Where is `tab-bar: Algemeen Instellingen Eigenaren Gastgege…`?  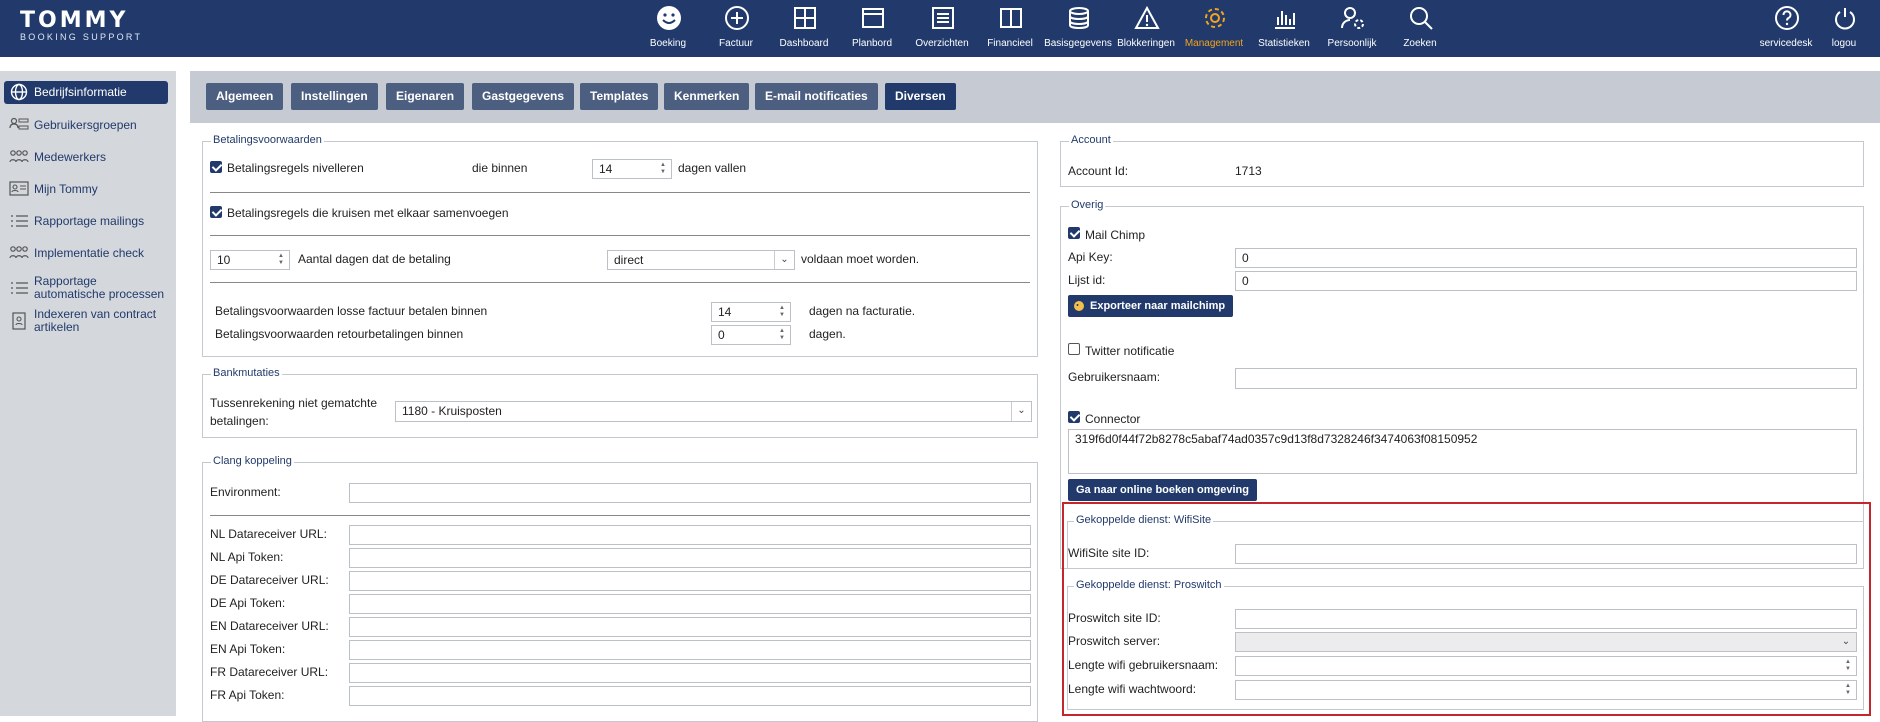 tab-bar: Algemeen Instellingen Eigenaren Gastgege… is located at coordinates (1035, 97).